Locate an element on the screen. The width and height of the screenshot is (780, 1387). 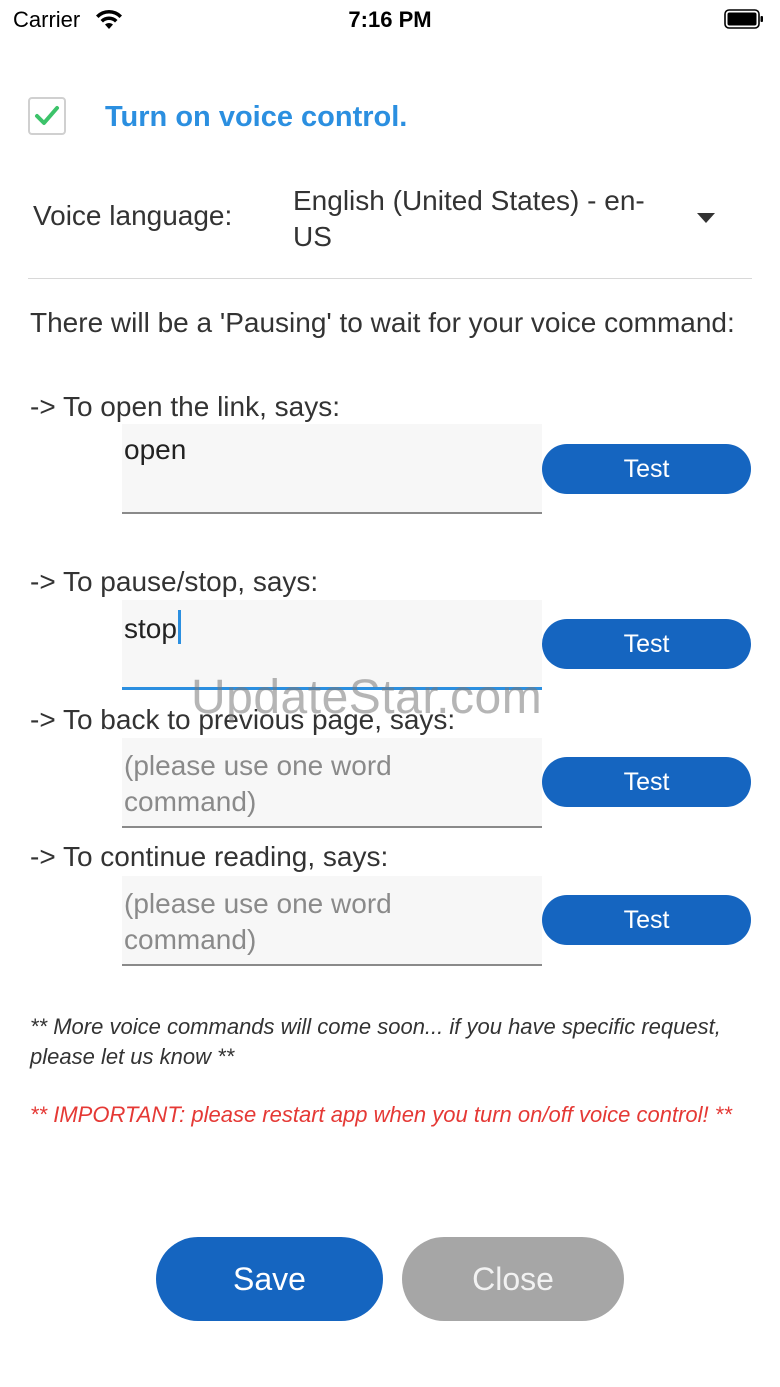
checkmark-icon is located at coordinates (47, 115).